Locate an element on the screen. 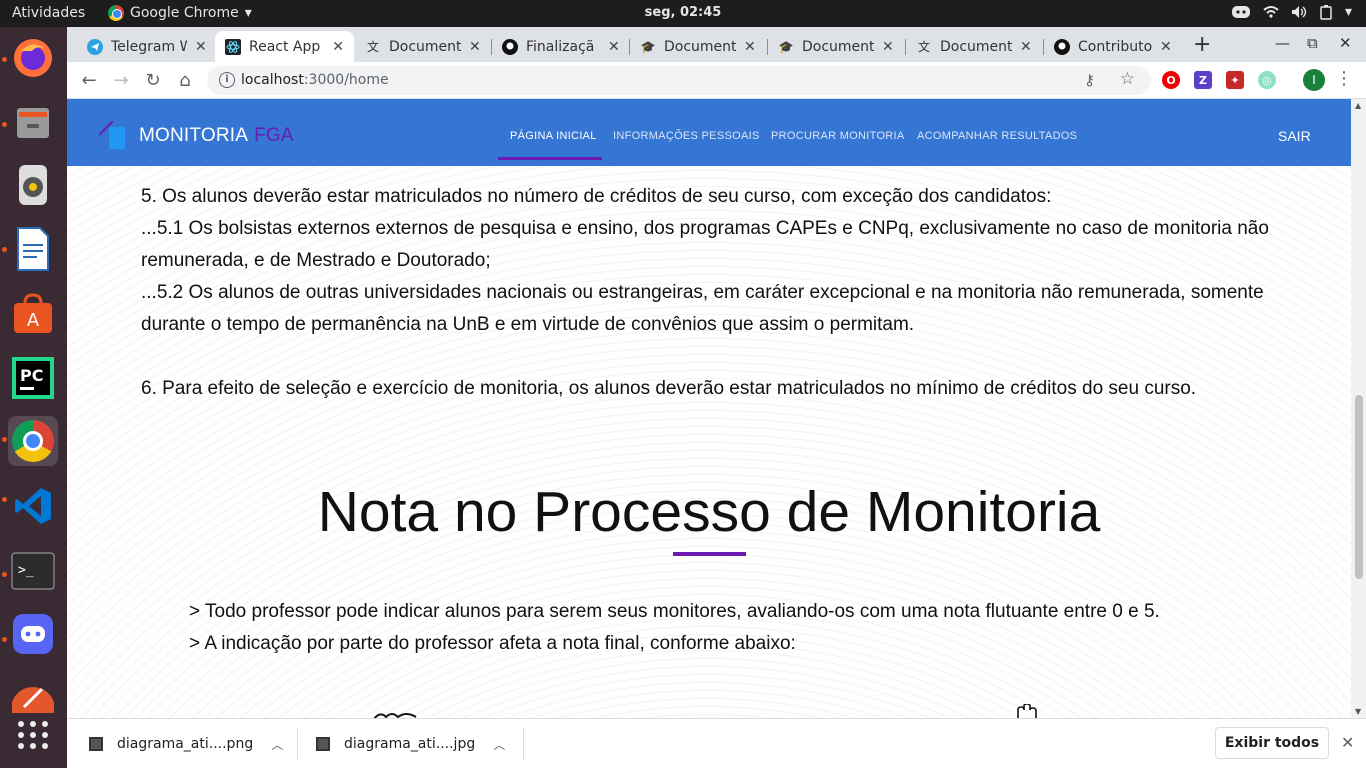 The width and height of the screenshot is (1366, 768). logout-button: SAIR is located at coordinates (1294, 136).